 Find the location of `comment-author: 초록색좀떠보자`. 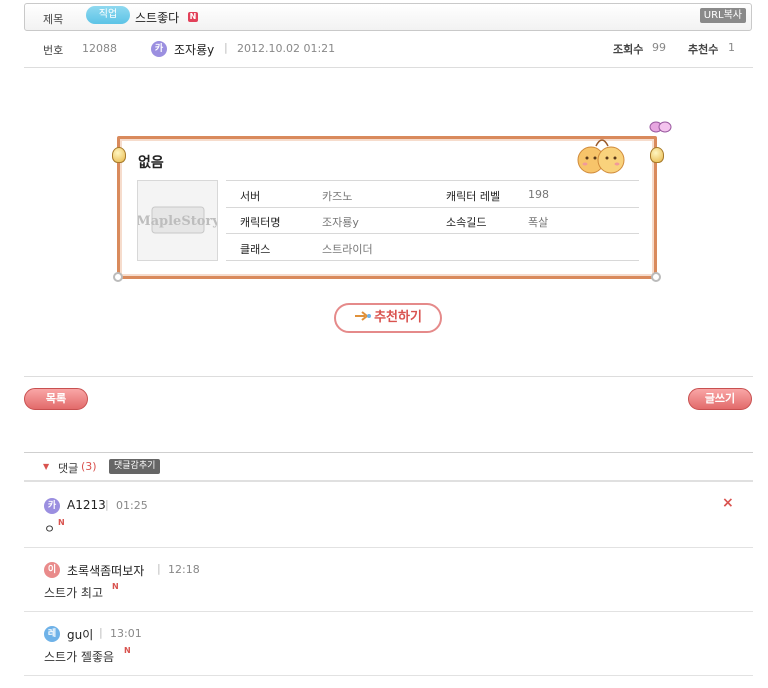

comment-author: 초록색좀떠보자 is located at coordinates (105, 570).